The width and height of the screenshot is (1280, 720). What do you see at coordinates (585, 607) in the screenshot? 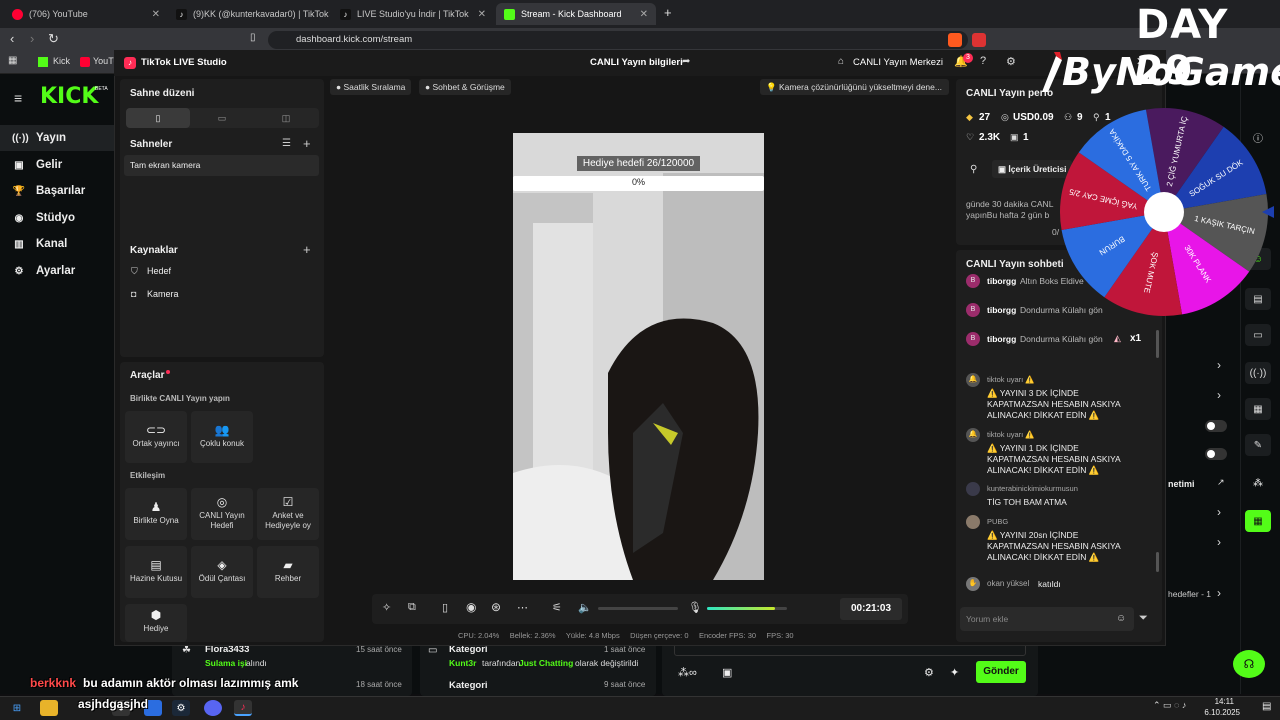
I see `volume-icon: 🔈` at bounding box center [585, 607].